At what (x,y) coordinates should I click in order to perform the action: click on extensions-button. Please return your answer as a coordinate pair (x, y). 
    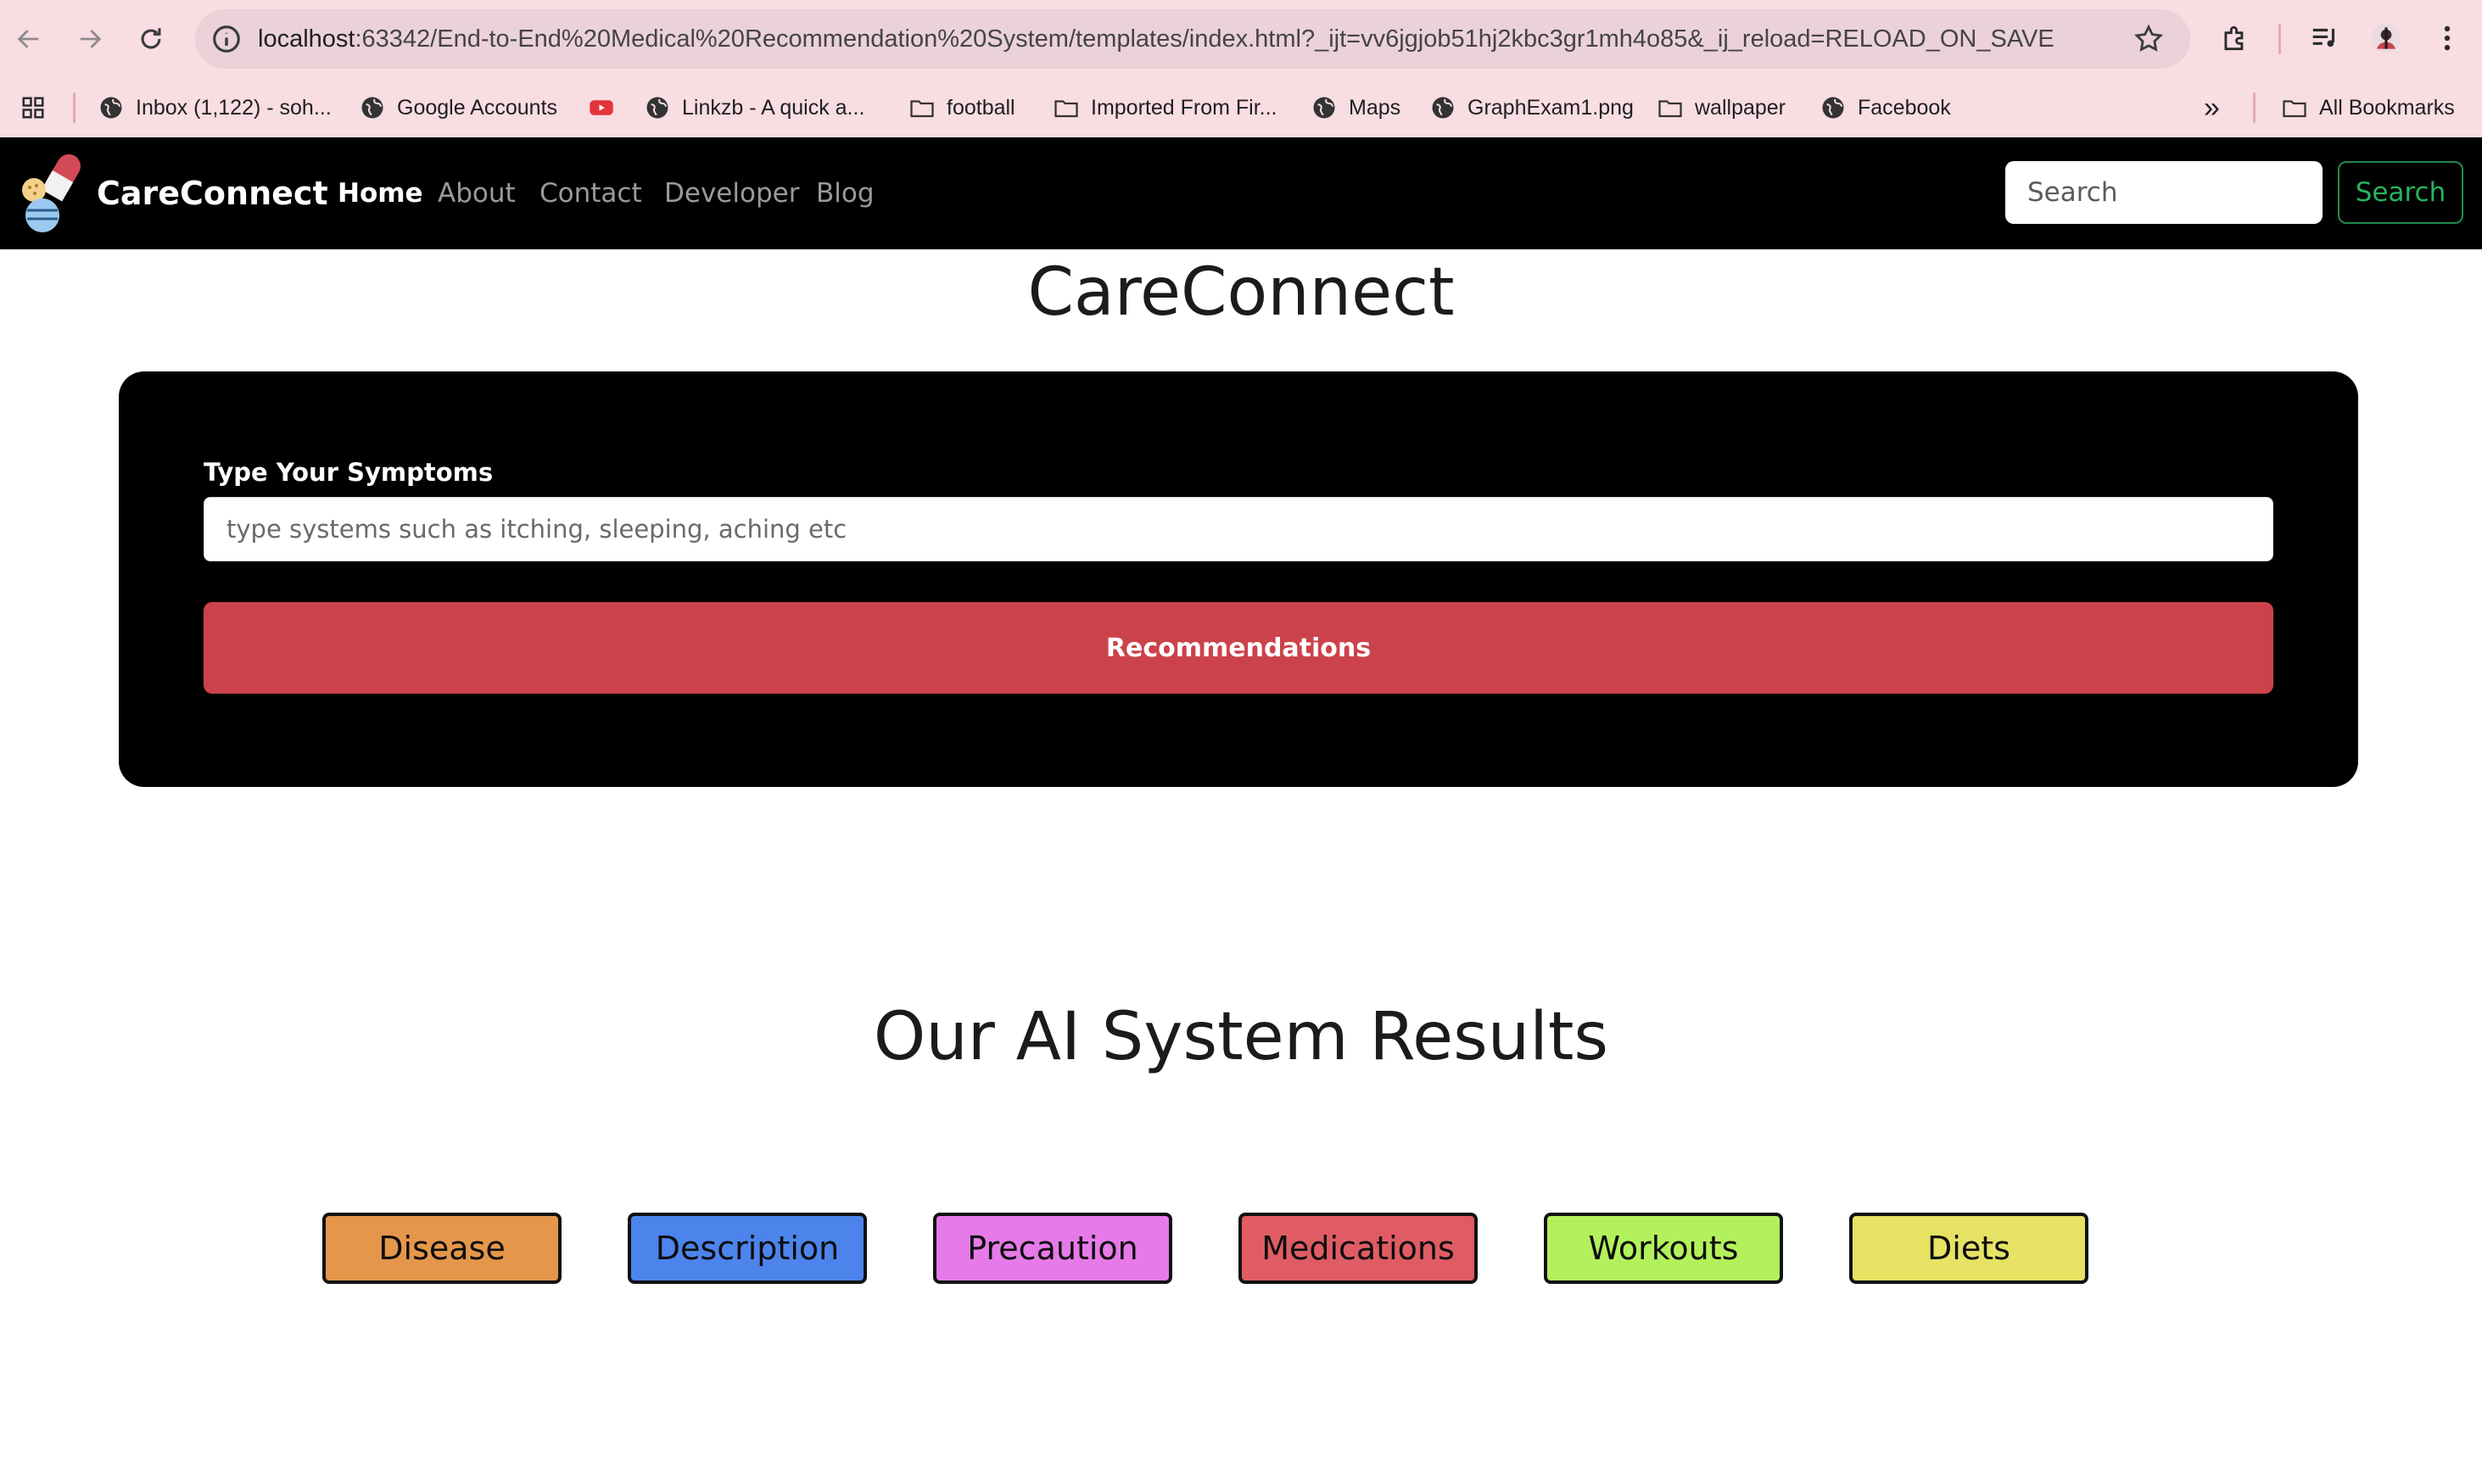
    Looking at the image, I should click on (2235, 38).